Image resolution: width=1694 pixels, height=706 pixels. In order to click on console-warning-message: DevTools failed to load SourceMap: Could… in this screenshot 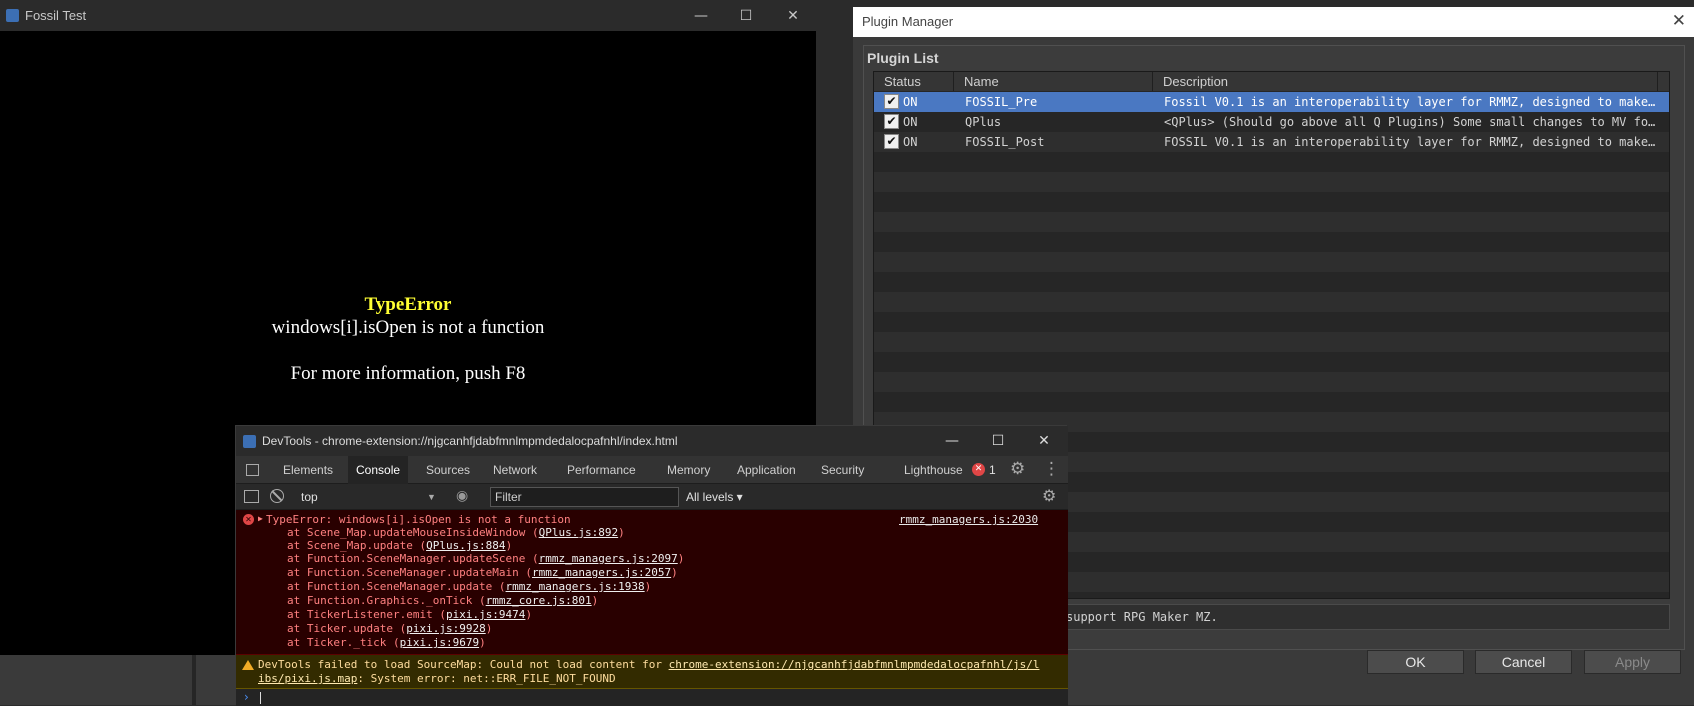, I will do `click(652, 672)`.